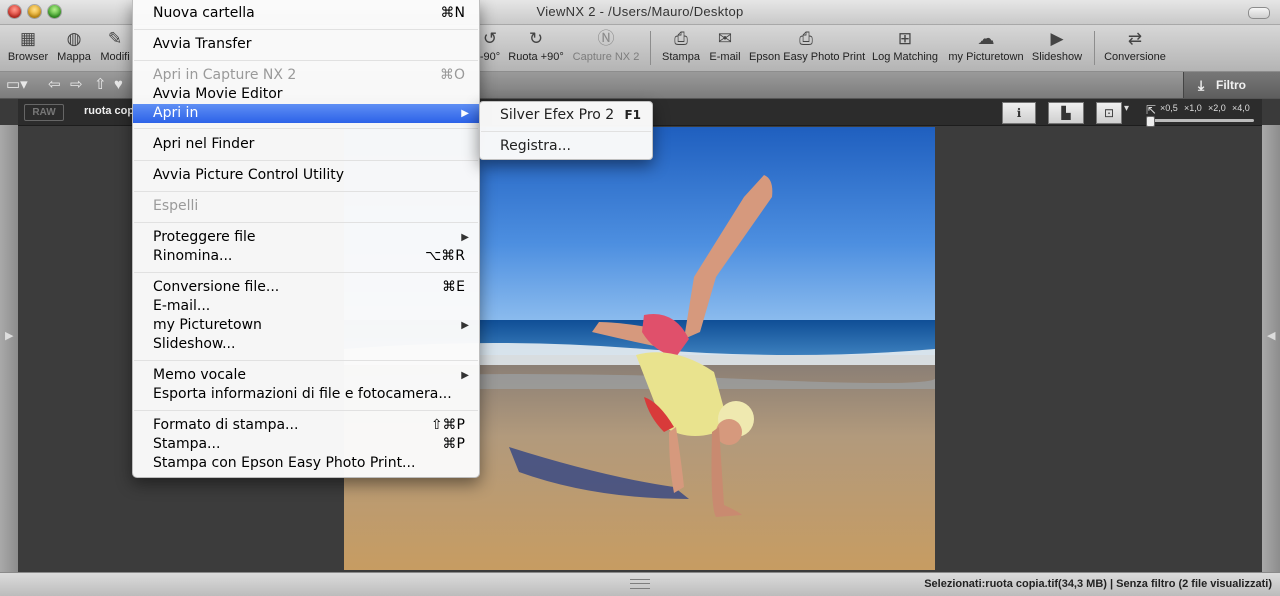 The image size is (1280, 596). Describe the element at coordinates (1169, 108) in the screenshot. I see `zoom-level-label: ×0,5` at that location.